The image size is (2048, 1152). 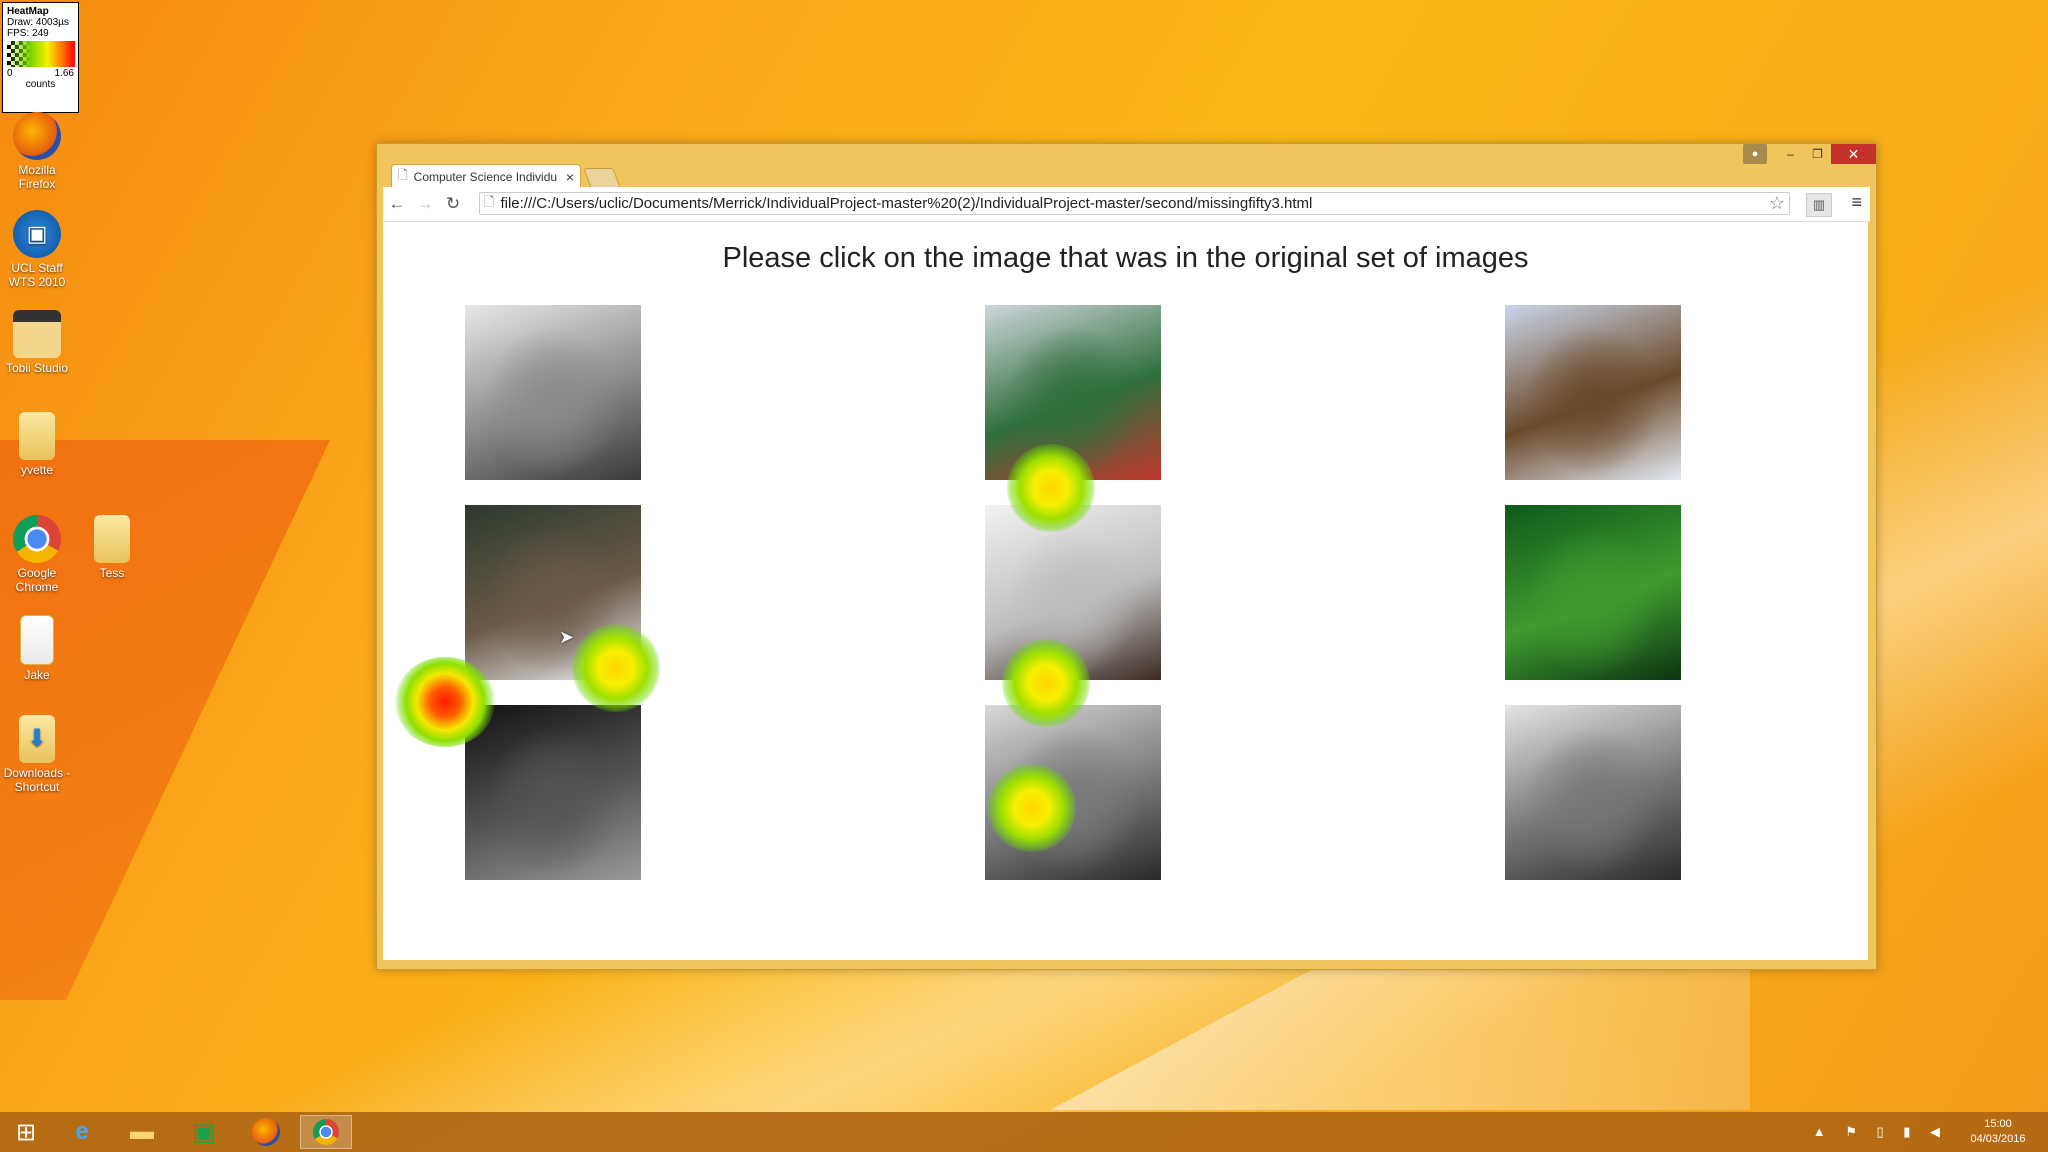 I want to click on desktop-icon-label: Jake, so click(x=37, y=675).